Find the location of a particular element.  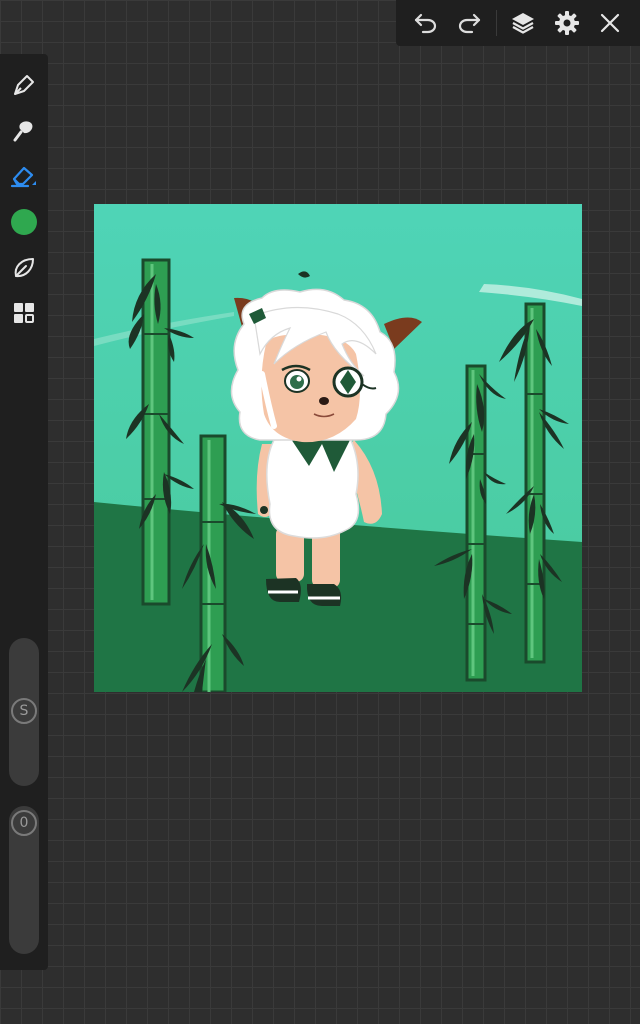

gallery-icon is located at coordinates (24, 313).